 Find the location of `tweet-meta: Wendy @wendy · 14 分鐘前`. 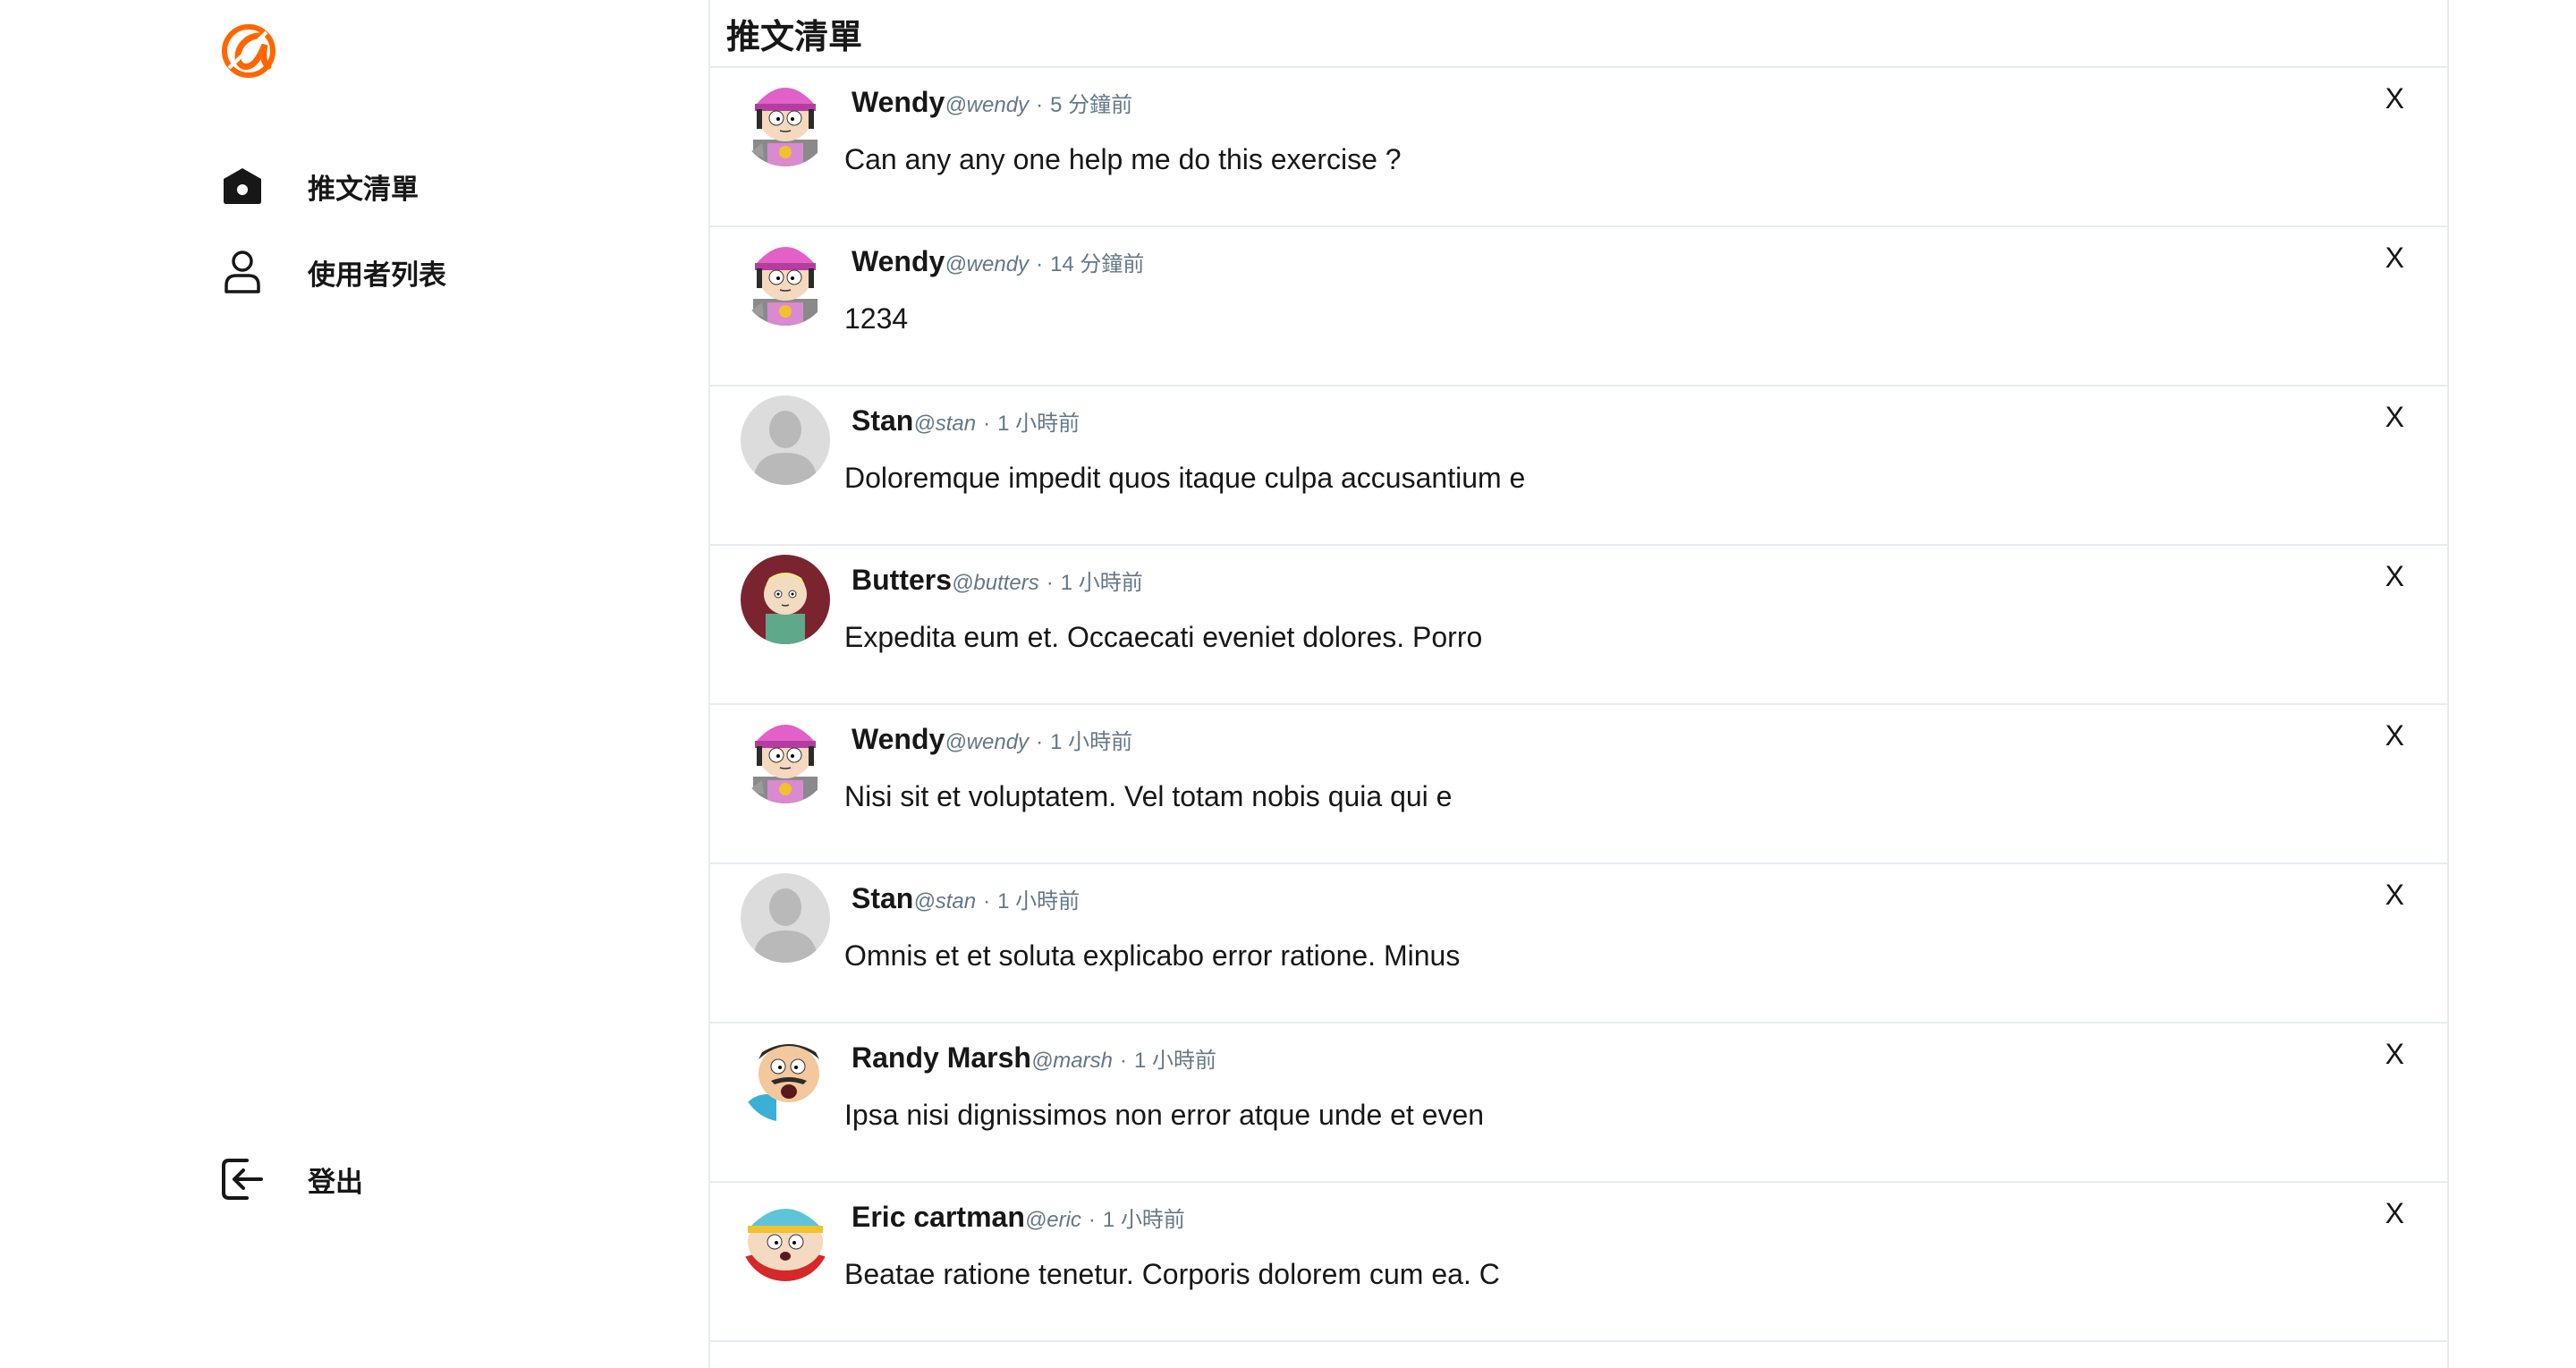

tweet-meta: Wendy @wendy · 14 分鐘前 is located at coordinates (998, 261).